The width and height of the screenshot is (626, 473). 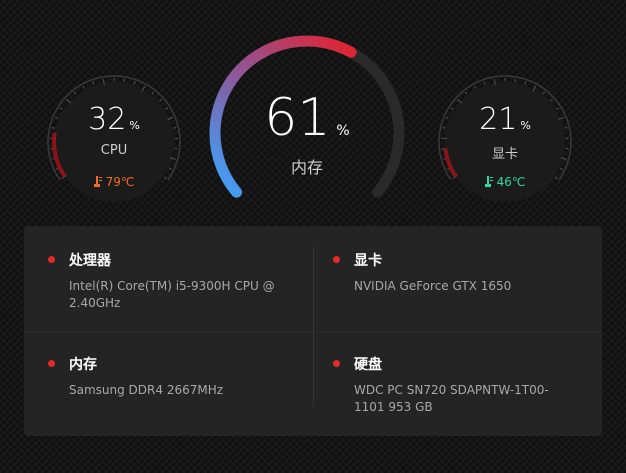 I want to click on spec-memory-value: Samsung DDR4 2667MHz, so click(x=146, y=390).